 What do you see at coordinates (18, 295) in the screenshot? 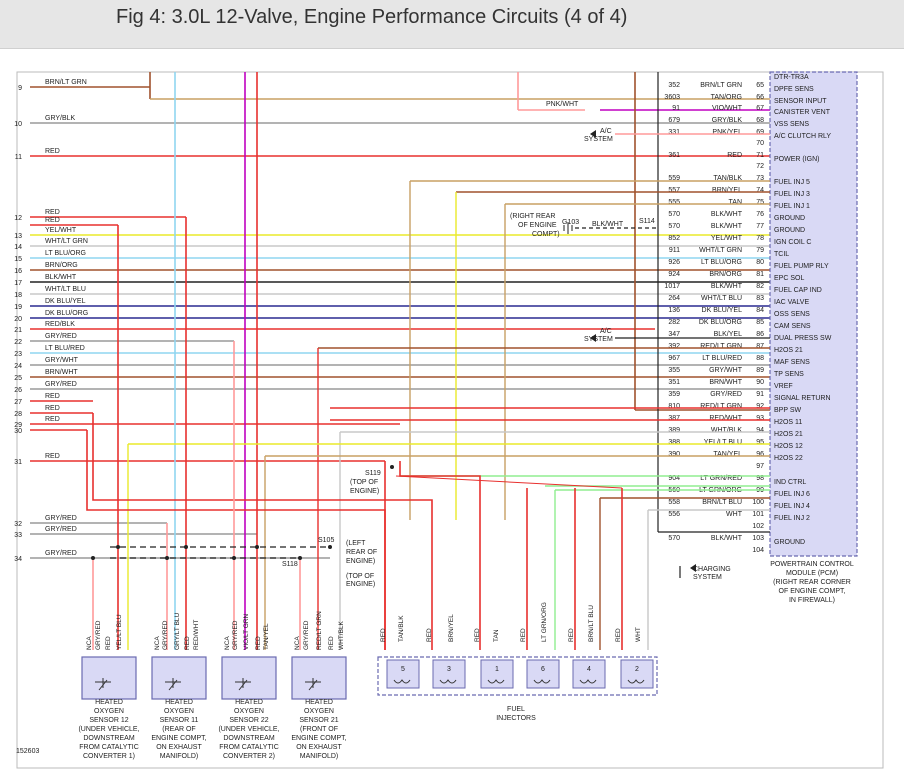
I see `wire-number: 18` at bounding box center [18, 295].